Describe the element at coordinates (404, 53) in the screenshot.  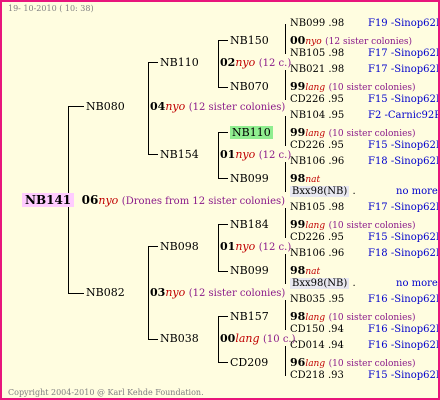
I see `gen4-ref: F17 -Sinop62R` at that location.